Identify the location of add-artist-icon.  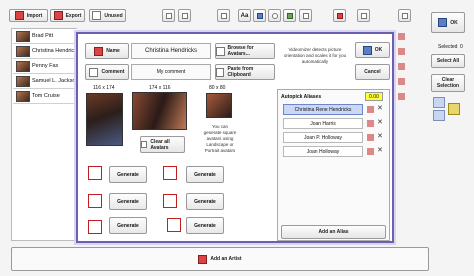
(203, 259).